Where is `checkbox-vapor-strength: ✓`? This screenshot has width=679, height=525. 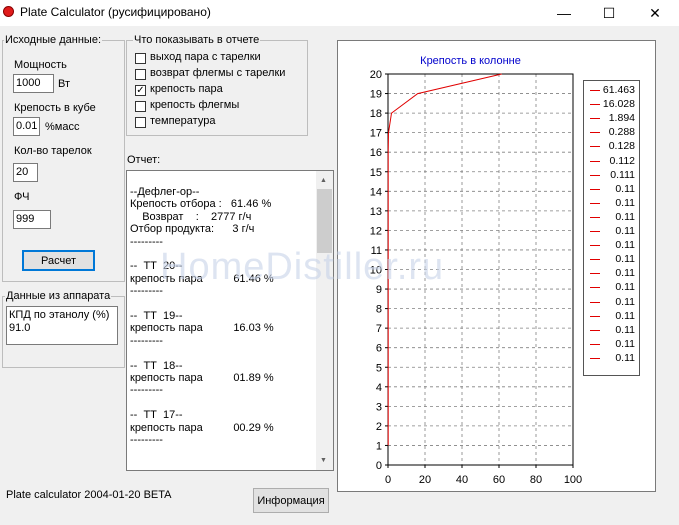
checkbox-vapor-strength: ✓ is located at coordinates (140, 90).